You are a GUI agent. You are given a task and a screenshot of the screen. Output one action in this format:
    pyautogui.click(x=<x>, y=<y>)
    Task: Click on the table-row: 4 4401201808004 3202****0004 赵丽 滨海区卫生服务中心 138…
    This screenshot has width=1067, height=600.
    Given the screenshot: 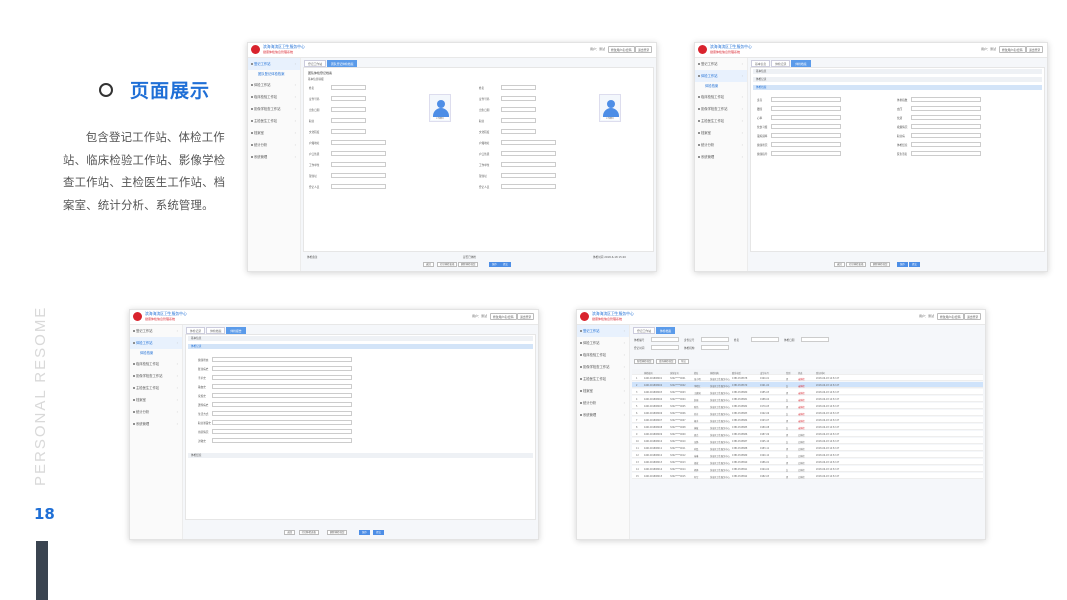 What is the action you would take?
    pyautogui.click(x=807, y=399)
    